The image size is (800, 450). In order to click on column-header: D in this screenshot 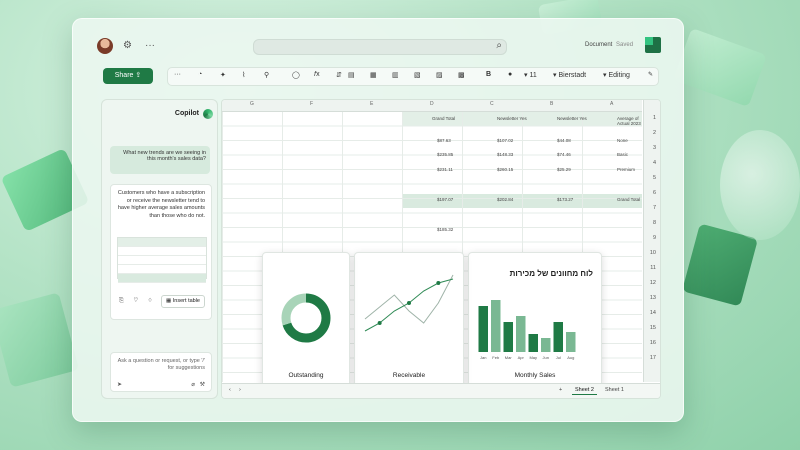, I will do `click(432, 104)`.